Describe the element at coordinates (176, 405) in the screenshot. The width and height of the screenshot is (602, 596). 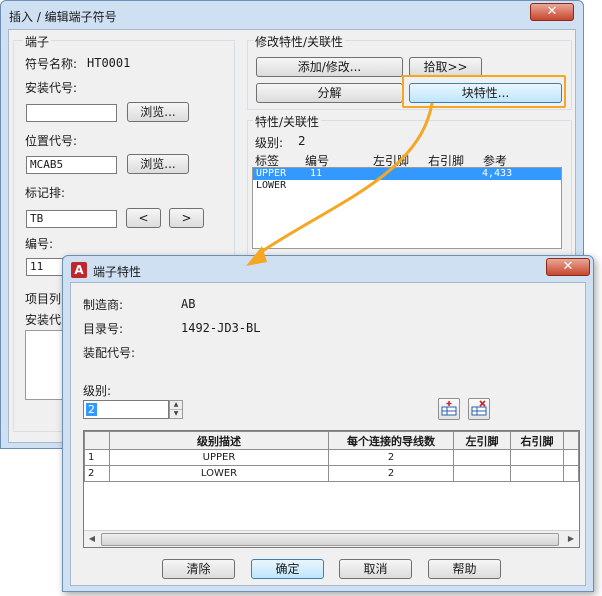
I see `spin-up-icon: ▲` at that location.